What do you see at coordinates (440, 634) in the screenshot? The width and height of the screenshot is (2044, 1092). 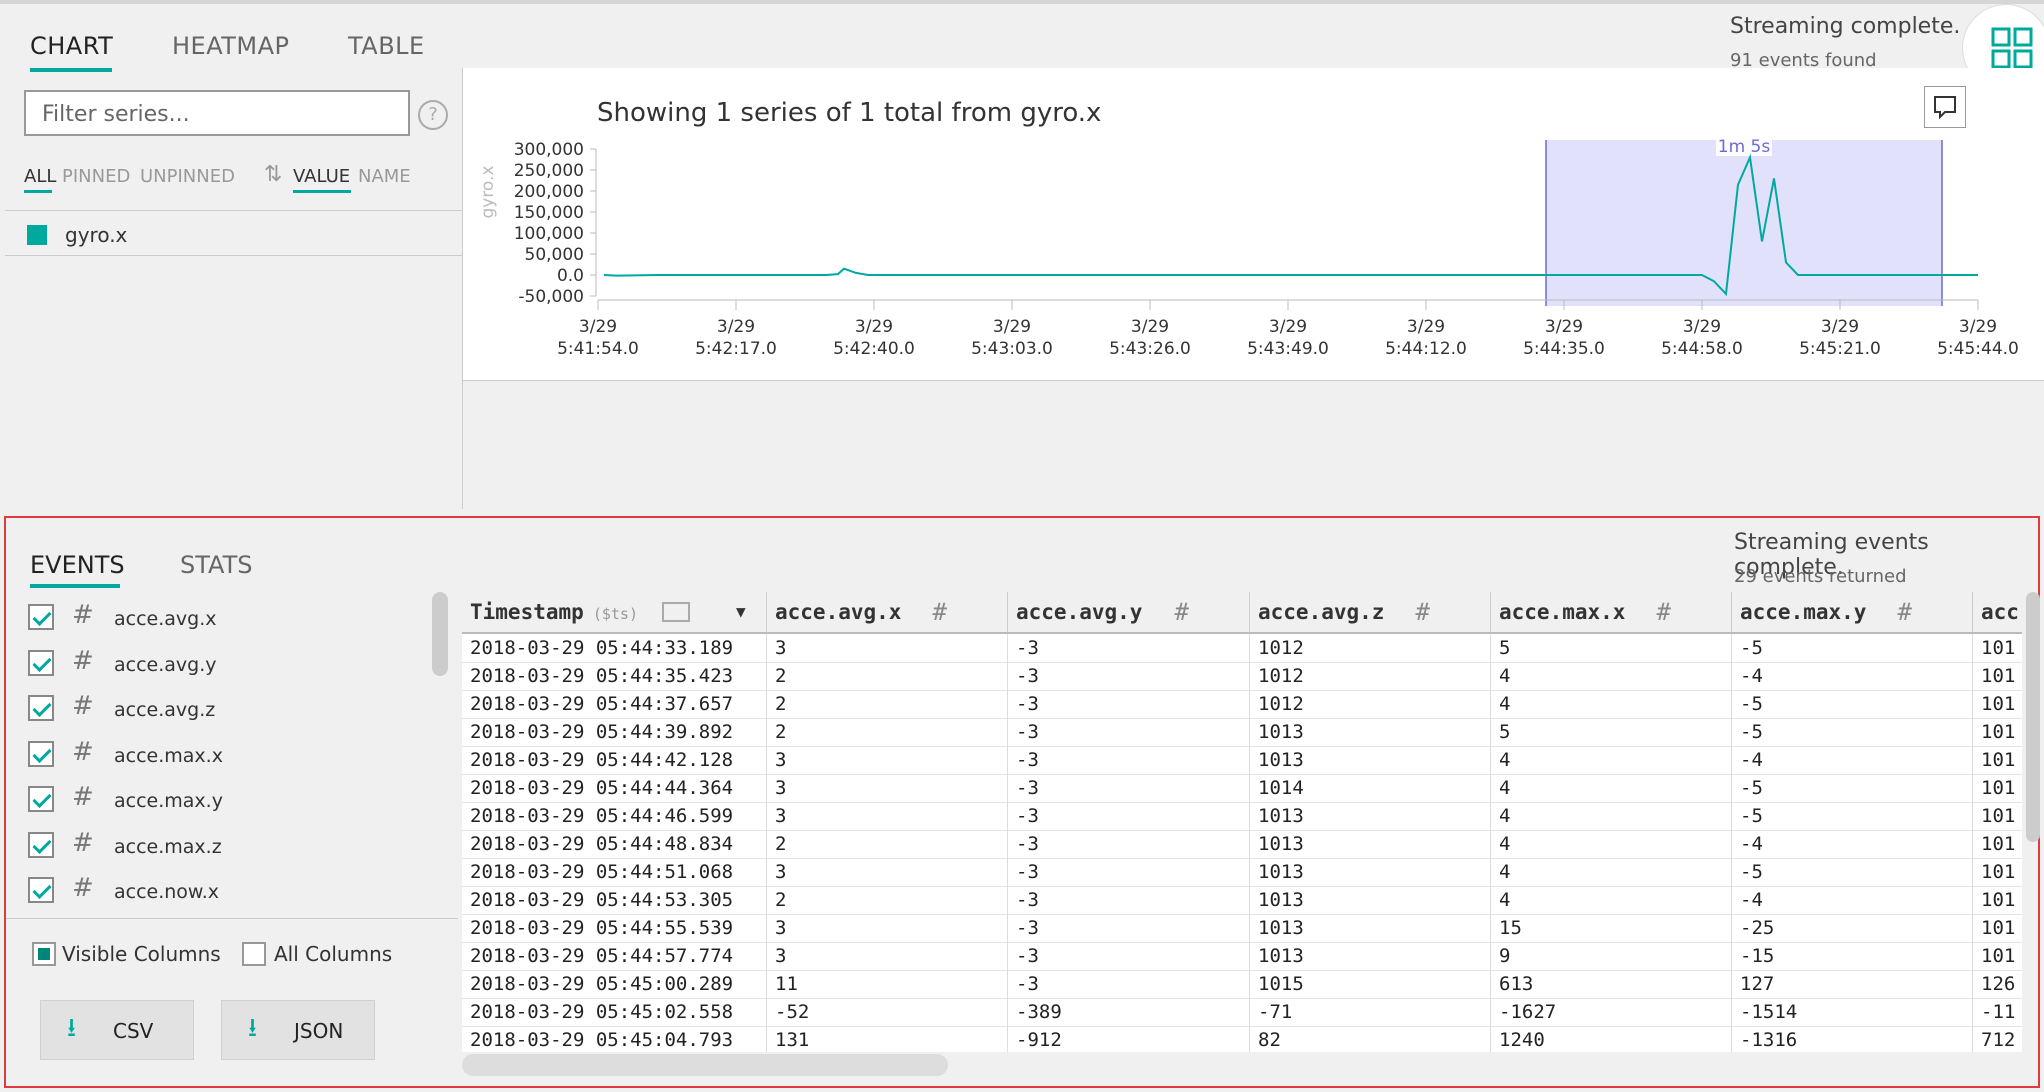 I see `column-list-scrollbar` at bounding box center [440, 634].